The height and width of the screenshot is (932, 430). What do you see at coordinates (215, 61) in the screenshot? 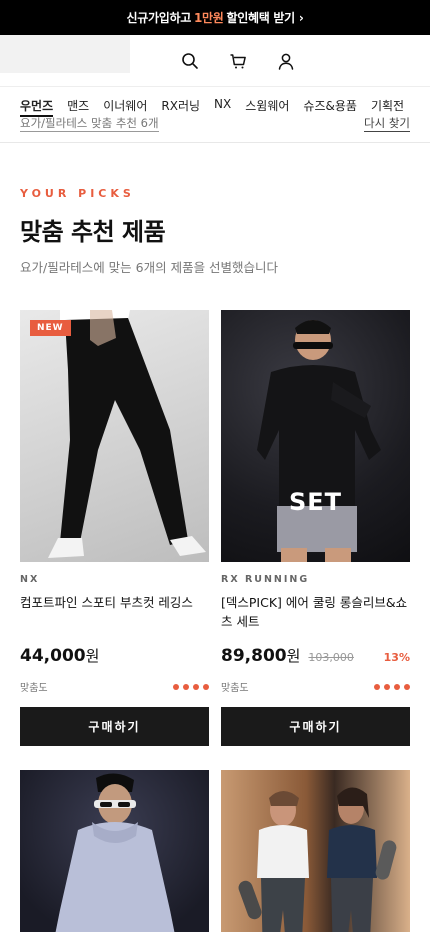
I see `site-header` at bounding box center [215, 61].